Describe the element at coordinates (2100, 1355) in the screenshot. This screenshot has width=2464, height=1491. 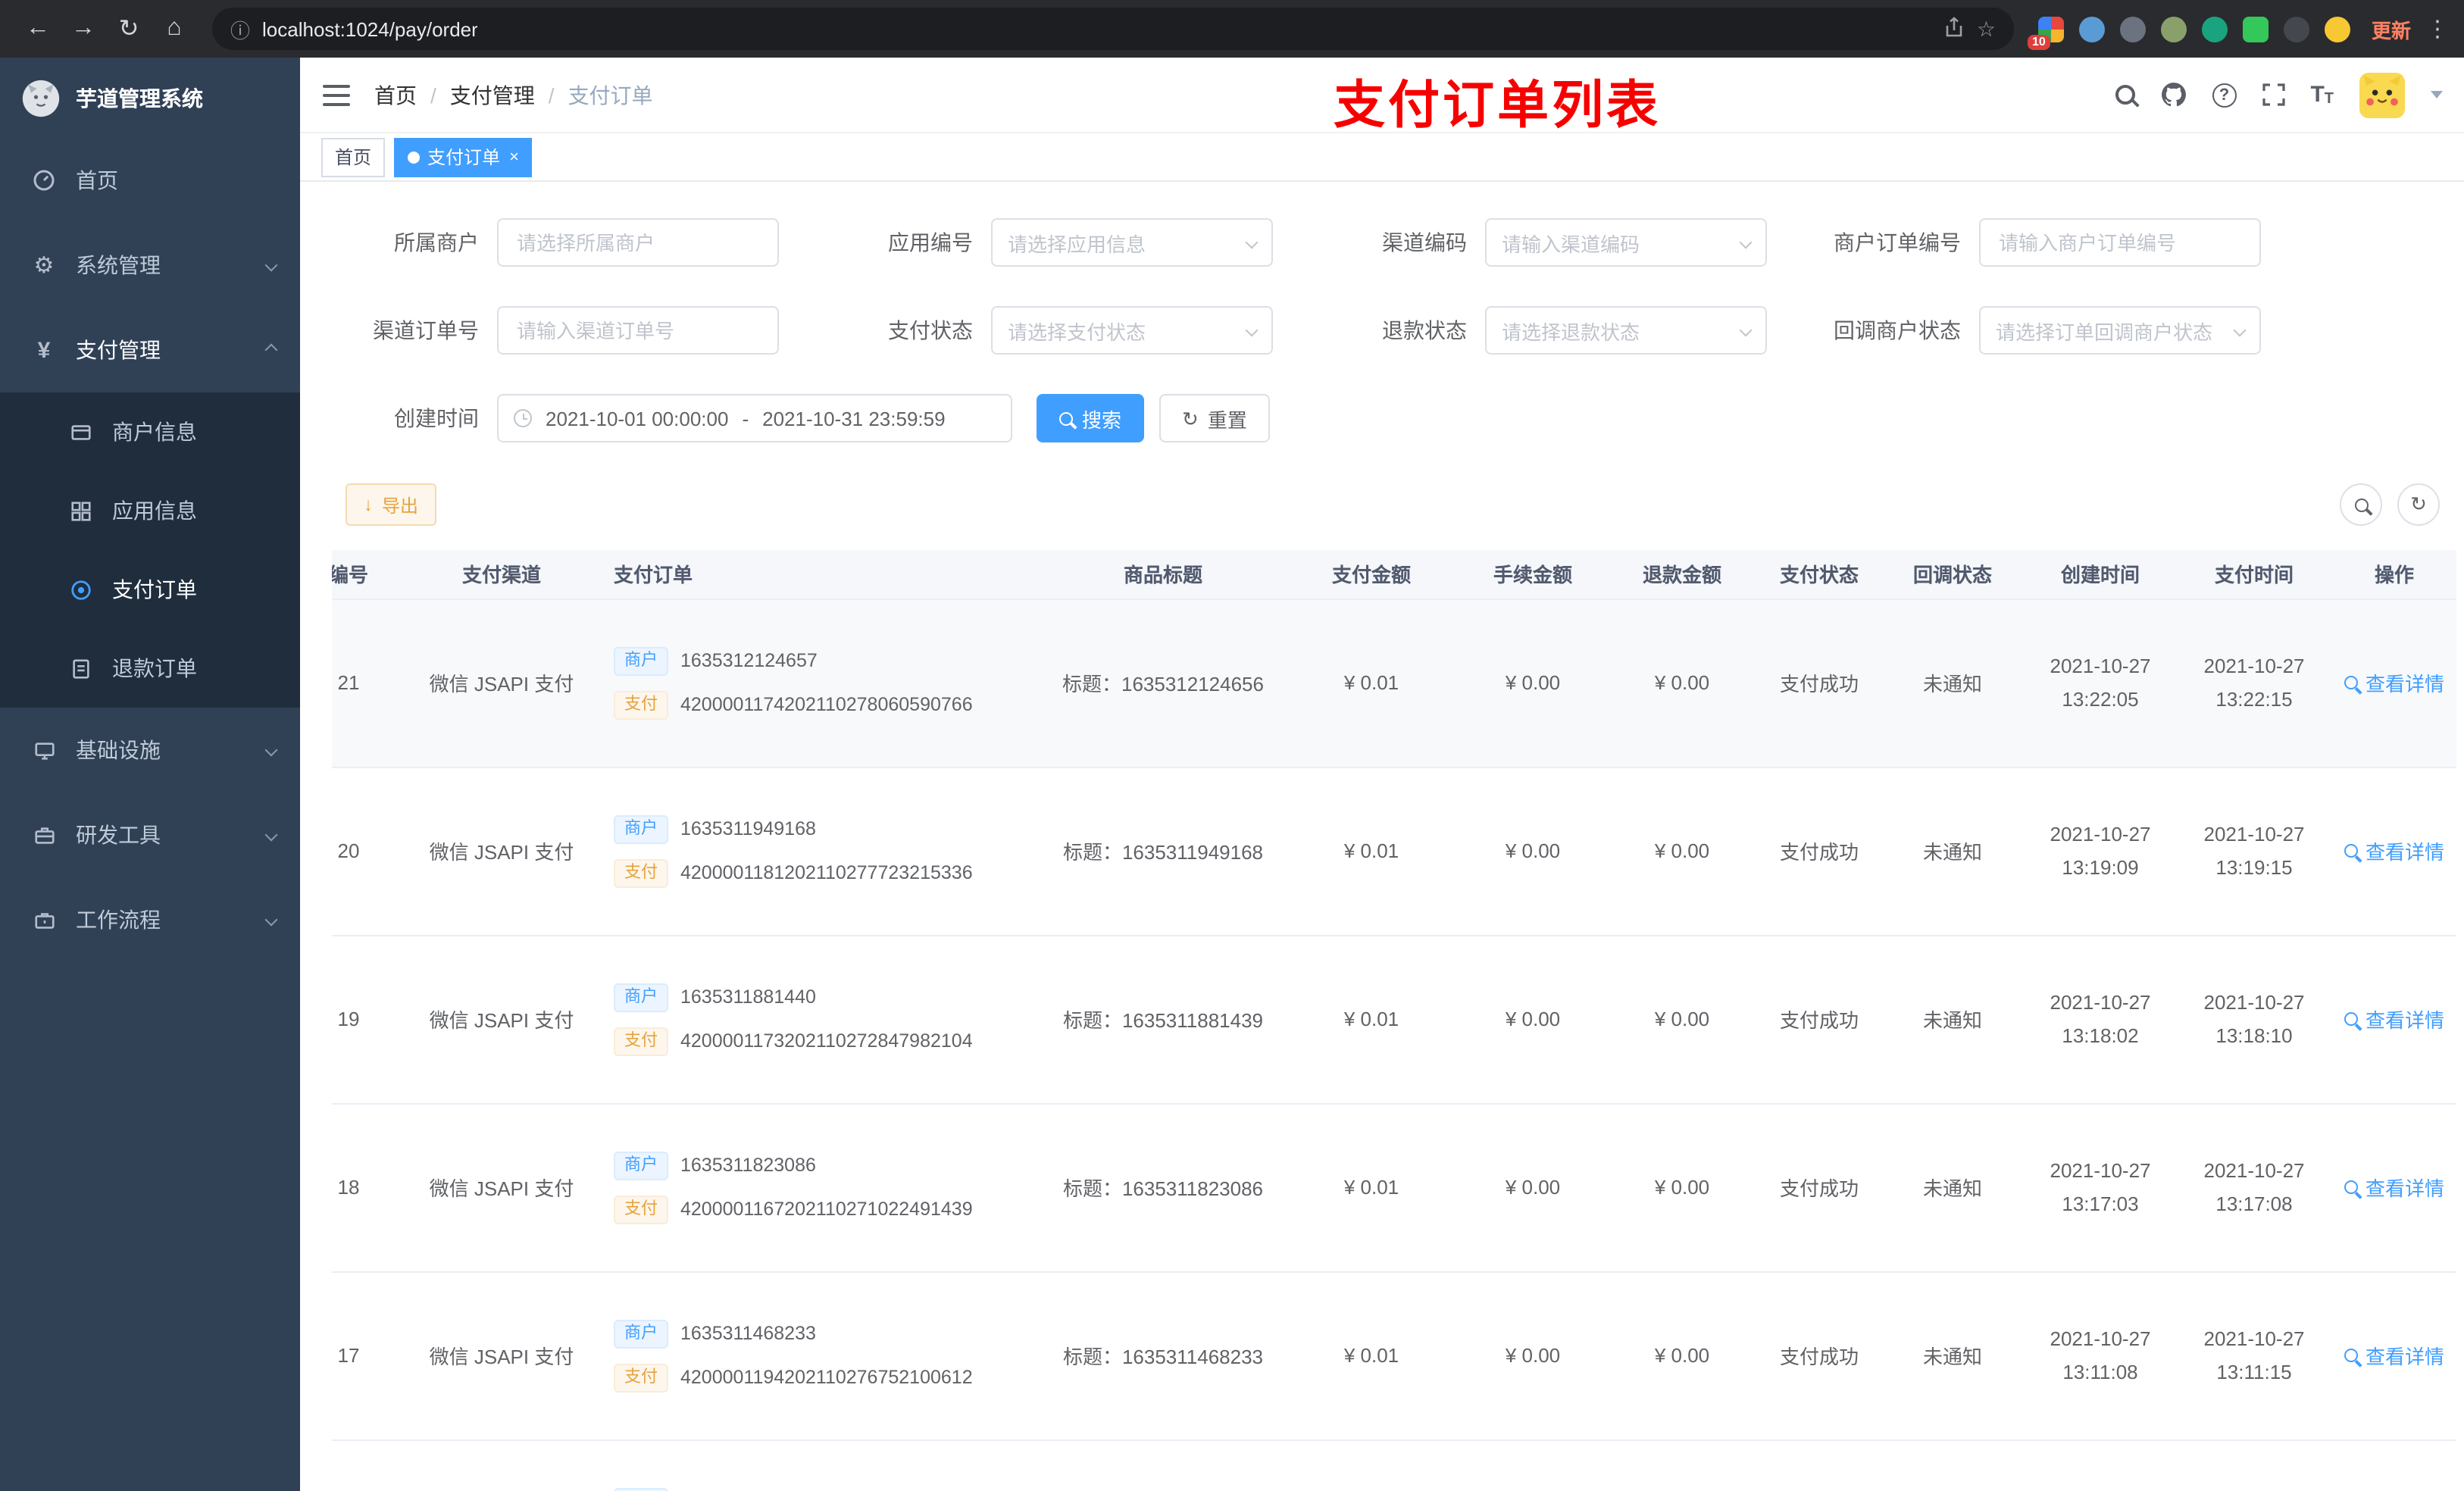
I see `cell-create-time: 2021-10-27 13:11:08` at that location.